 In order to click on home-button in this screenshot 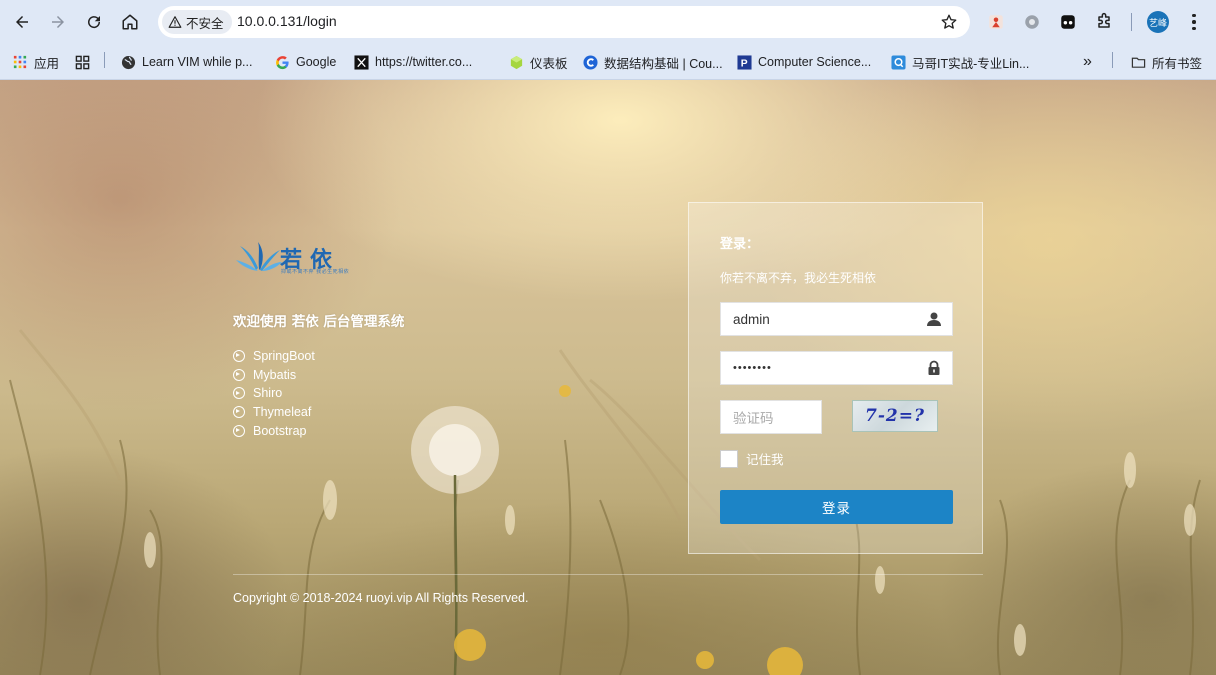, I will do `click(130, 22)`.